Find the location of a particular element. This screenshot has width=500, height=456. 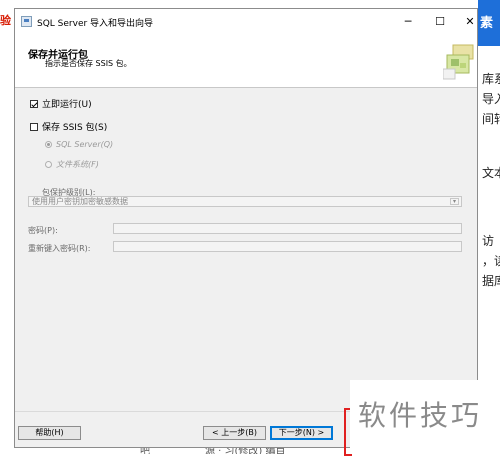

app-icon is located at coordinates (26, 21).